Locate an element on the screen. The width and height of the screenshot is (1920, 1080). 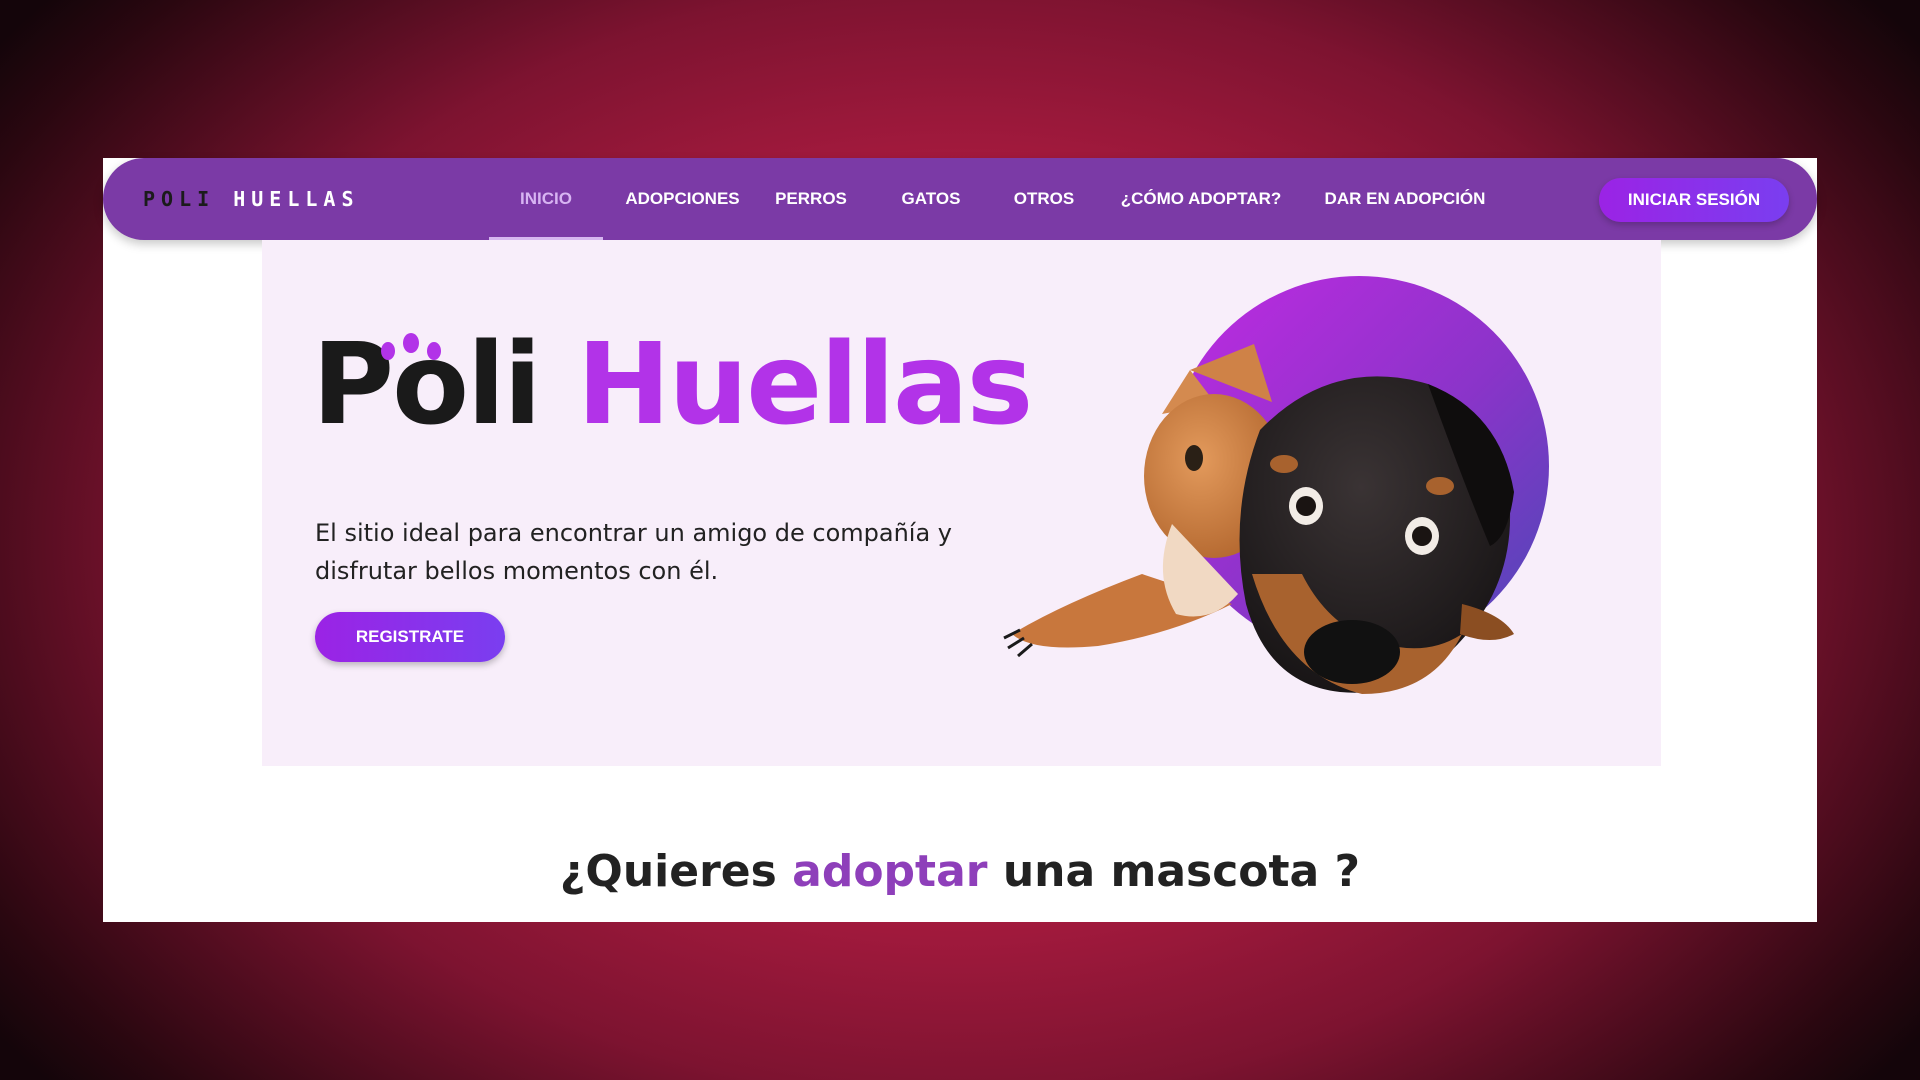
nav-gatos: GATOS is located at coordinates (931, 199).